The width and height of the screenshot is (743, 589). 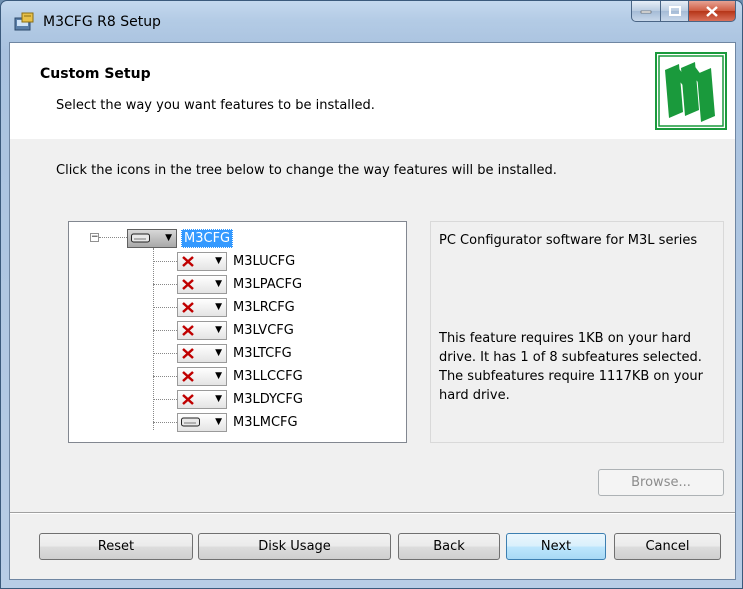 What do you see at coordinates (667, 546) in the screenshot?
I see `cancel-button: Cancel` at bounding box center [667, 546].